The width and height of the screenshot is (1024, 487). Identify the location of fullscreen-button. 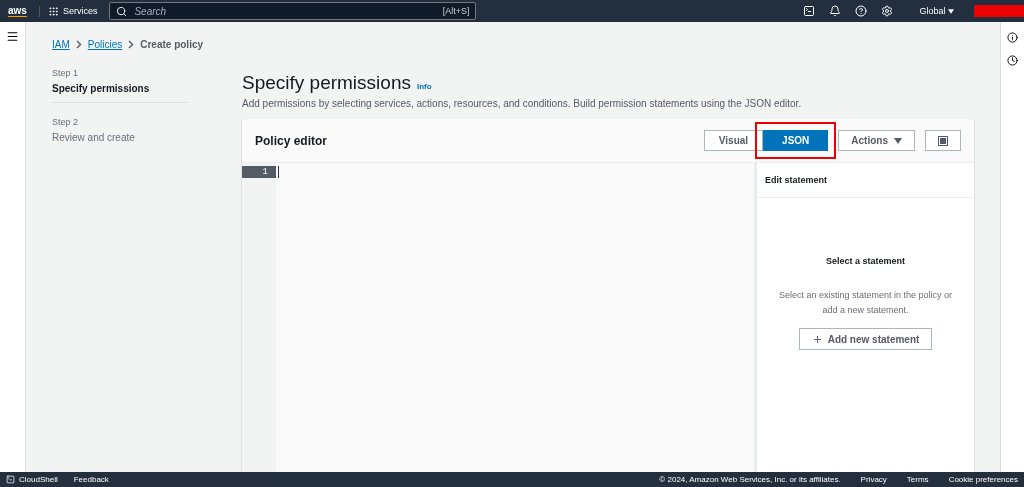
(943, 140).